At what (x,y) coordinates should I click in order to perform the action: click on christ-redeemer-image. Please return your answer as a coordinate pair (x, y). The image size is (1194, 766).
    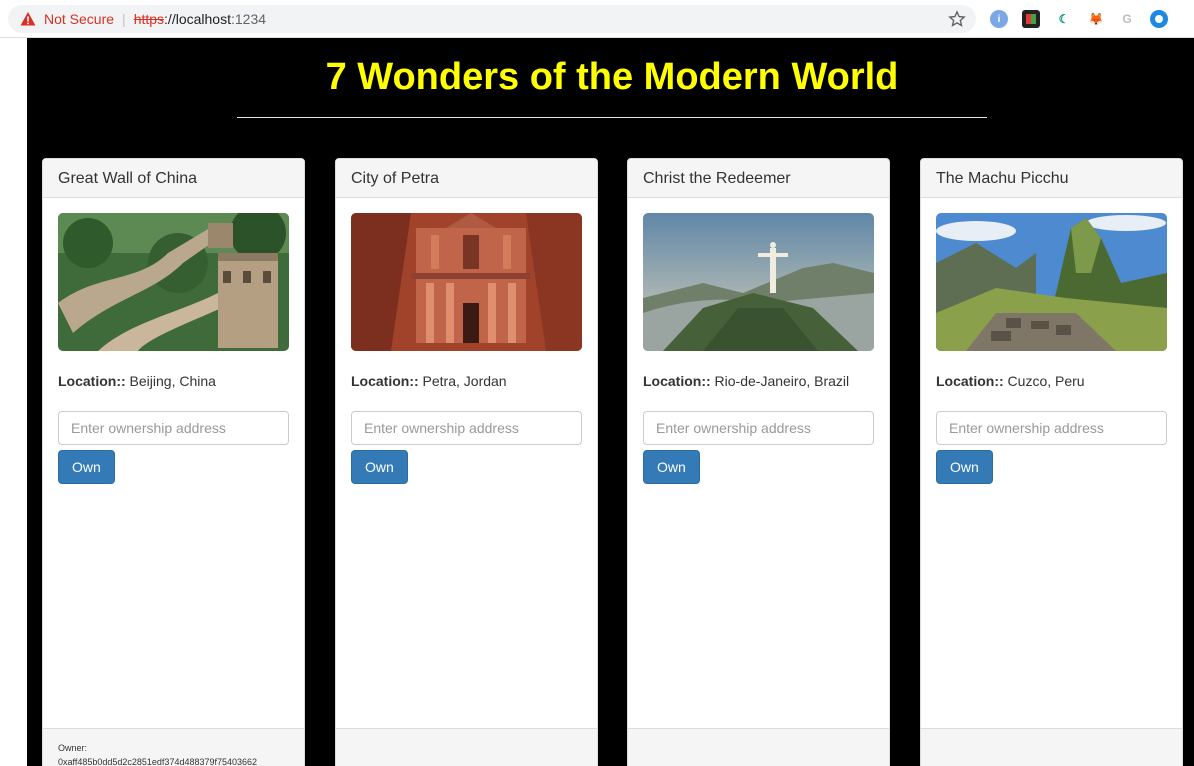
    Looking at the image, I should click on (758, 282).